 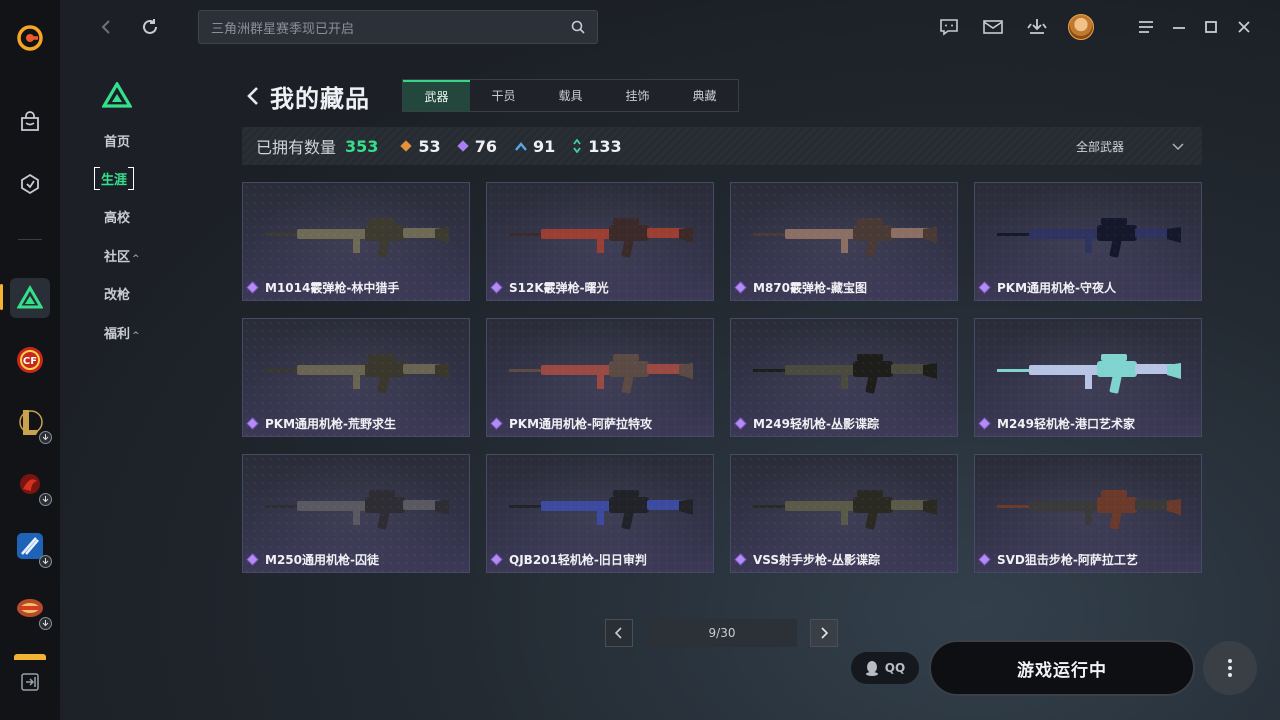 I want to click on page-back-icon, so click(x=254, y=96).